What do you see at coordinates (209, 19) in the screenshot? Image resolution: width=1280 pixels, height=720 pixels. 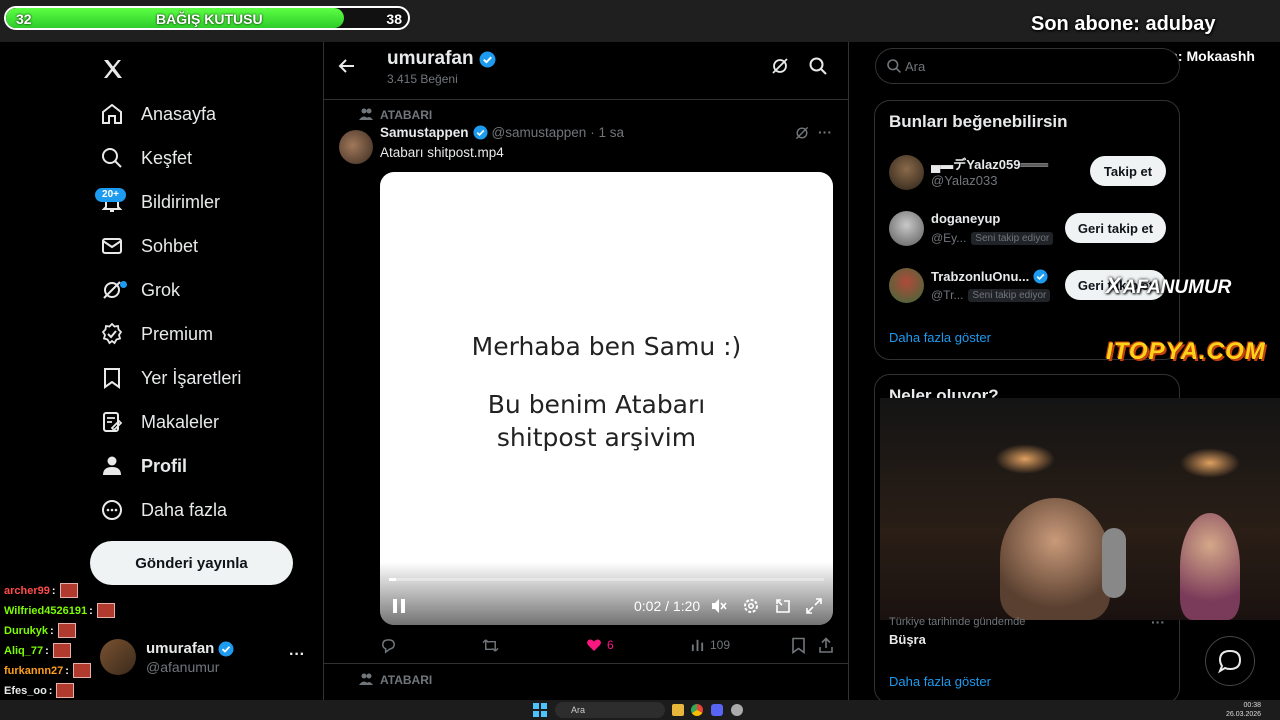 I see `donation-title: BAĞIŞ KUTUSU` at bounding box center [209, 19].